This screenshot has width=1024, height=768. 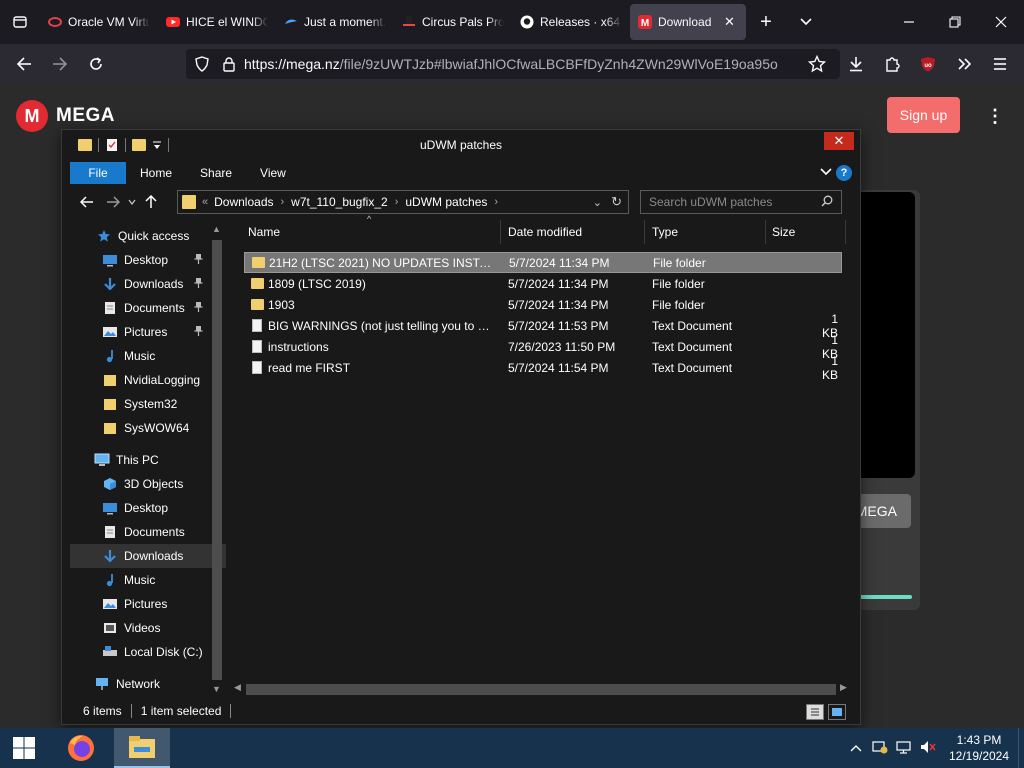 What do you see at coordinates (800, 232) in the screenshot?
I see `column-header-size: Size` at bounding box center [800, 232].